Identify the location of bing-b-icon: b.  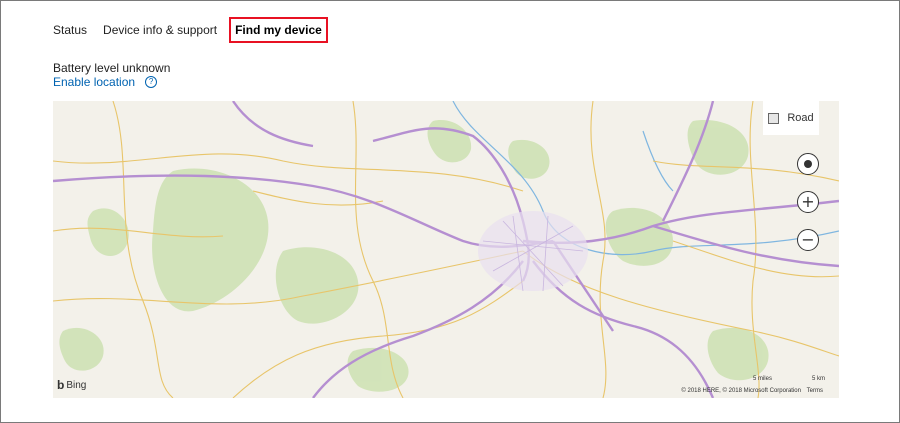
(61, 385).